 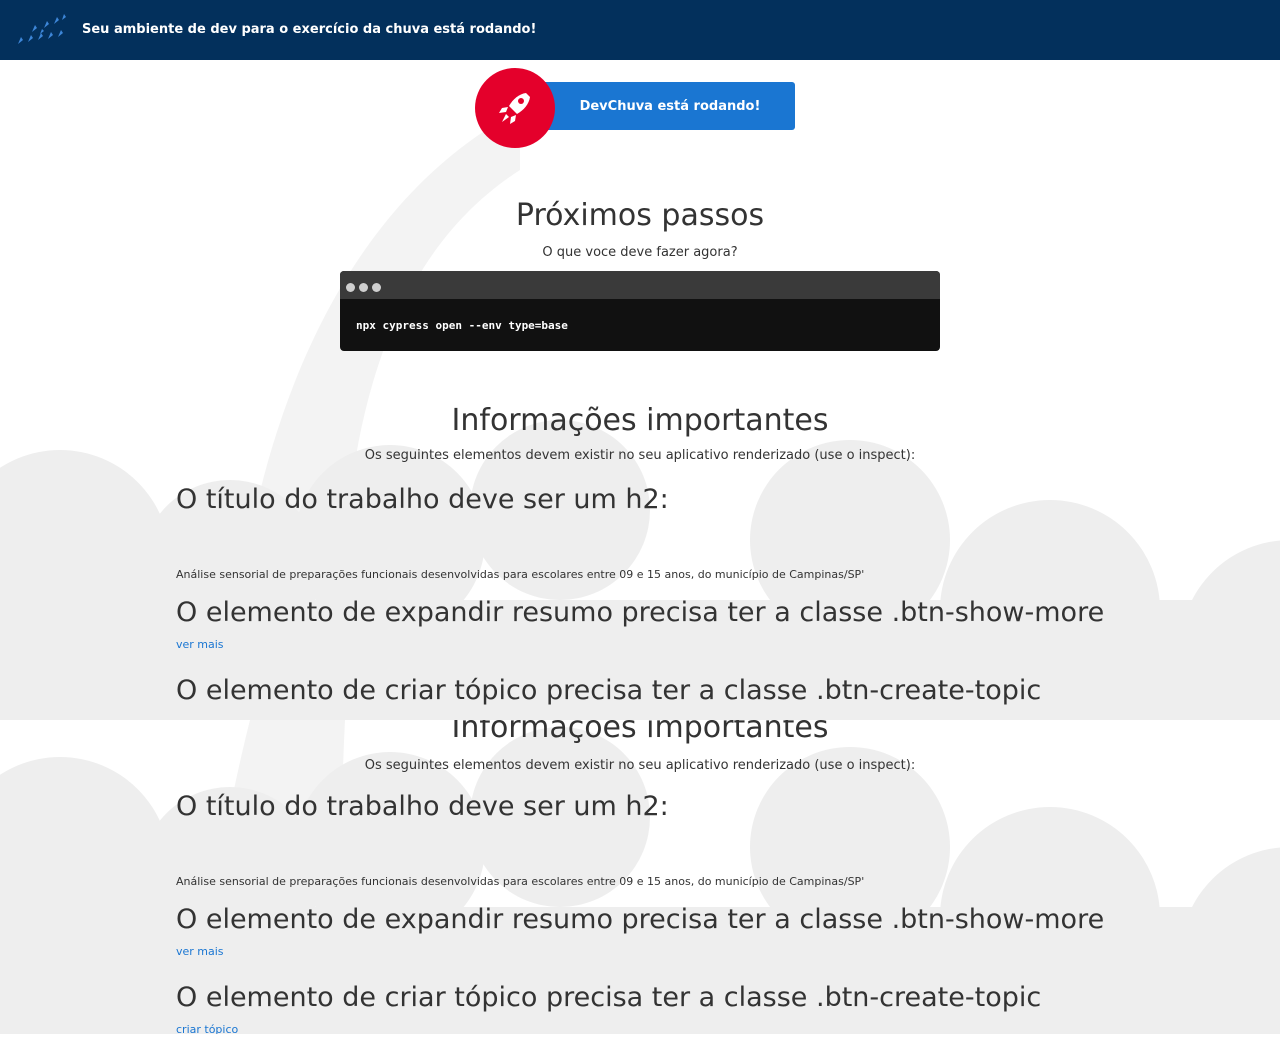 I want to click on h2-requirement-title: O título do trabalho deve ser um h2:, so click(x=422, y=499).